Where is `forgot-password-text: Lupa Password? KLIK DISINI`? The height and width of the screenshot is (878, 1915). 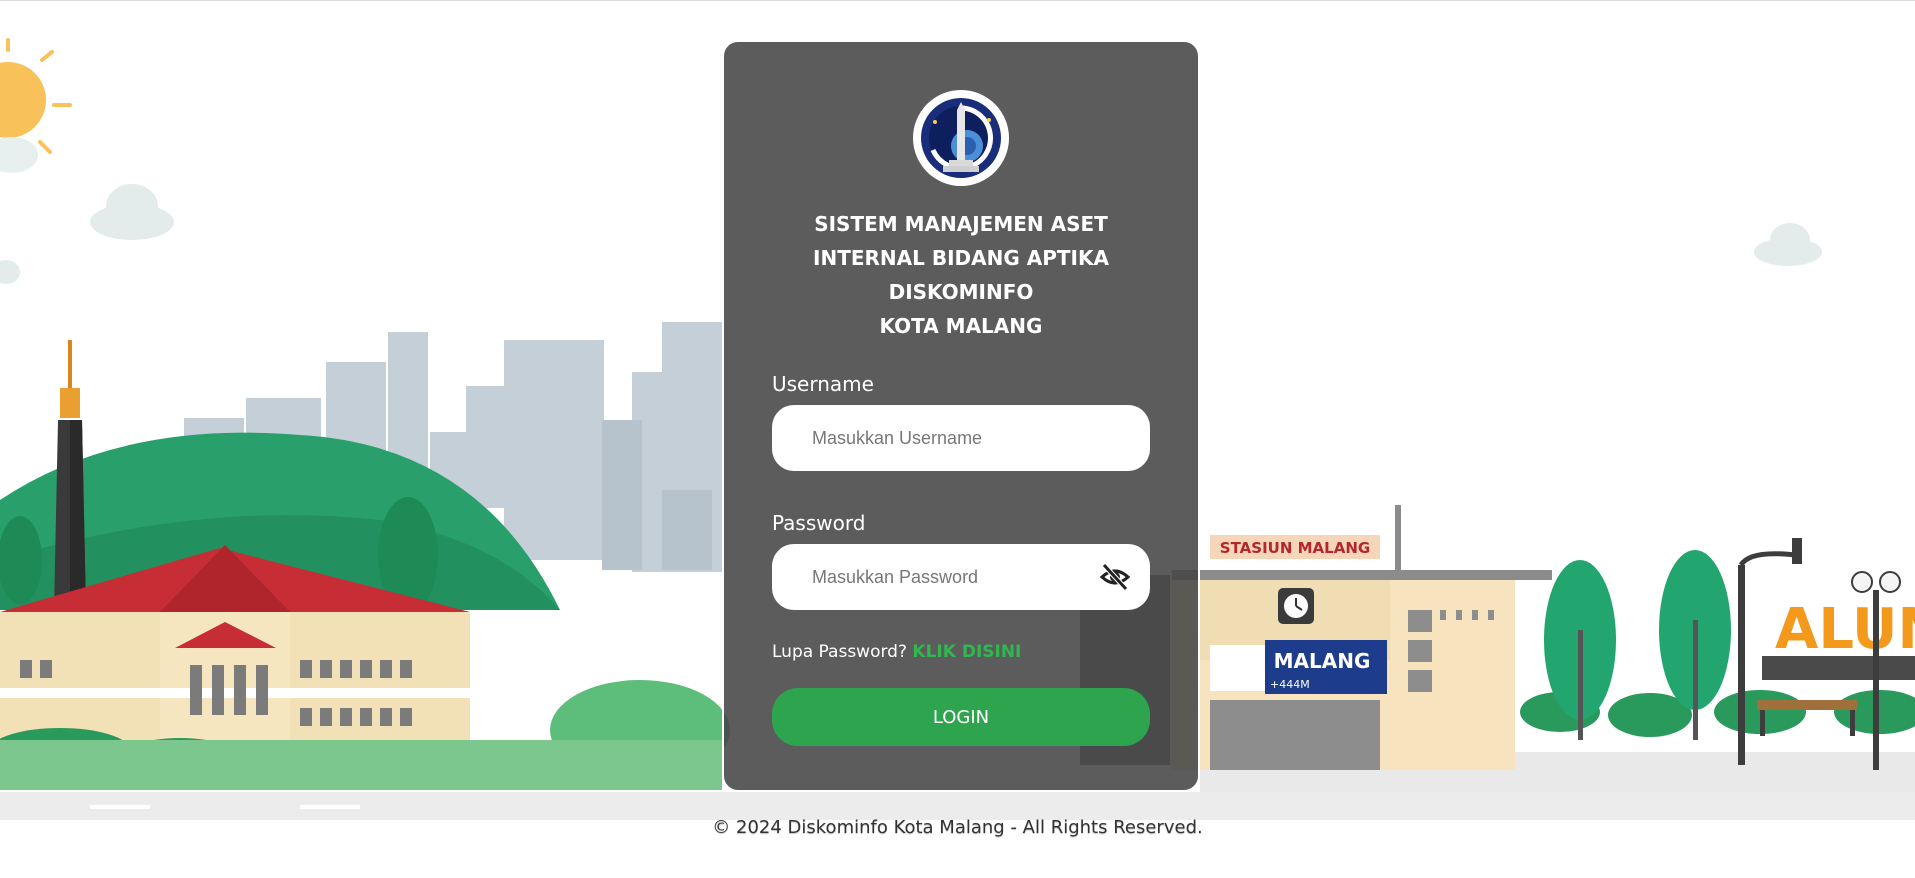 forgot-password-text: Lupa Password? KLIK DISINI is located at coordinates (896, 652).